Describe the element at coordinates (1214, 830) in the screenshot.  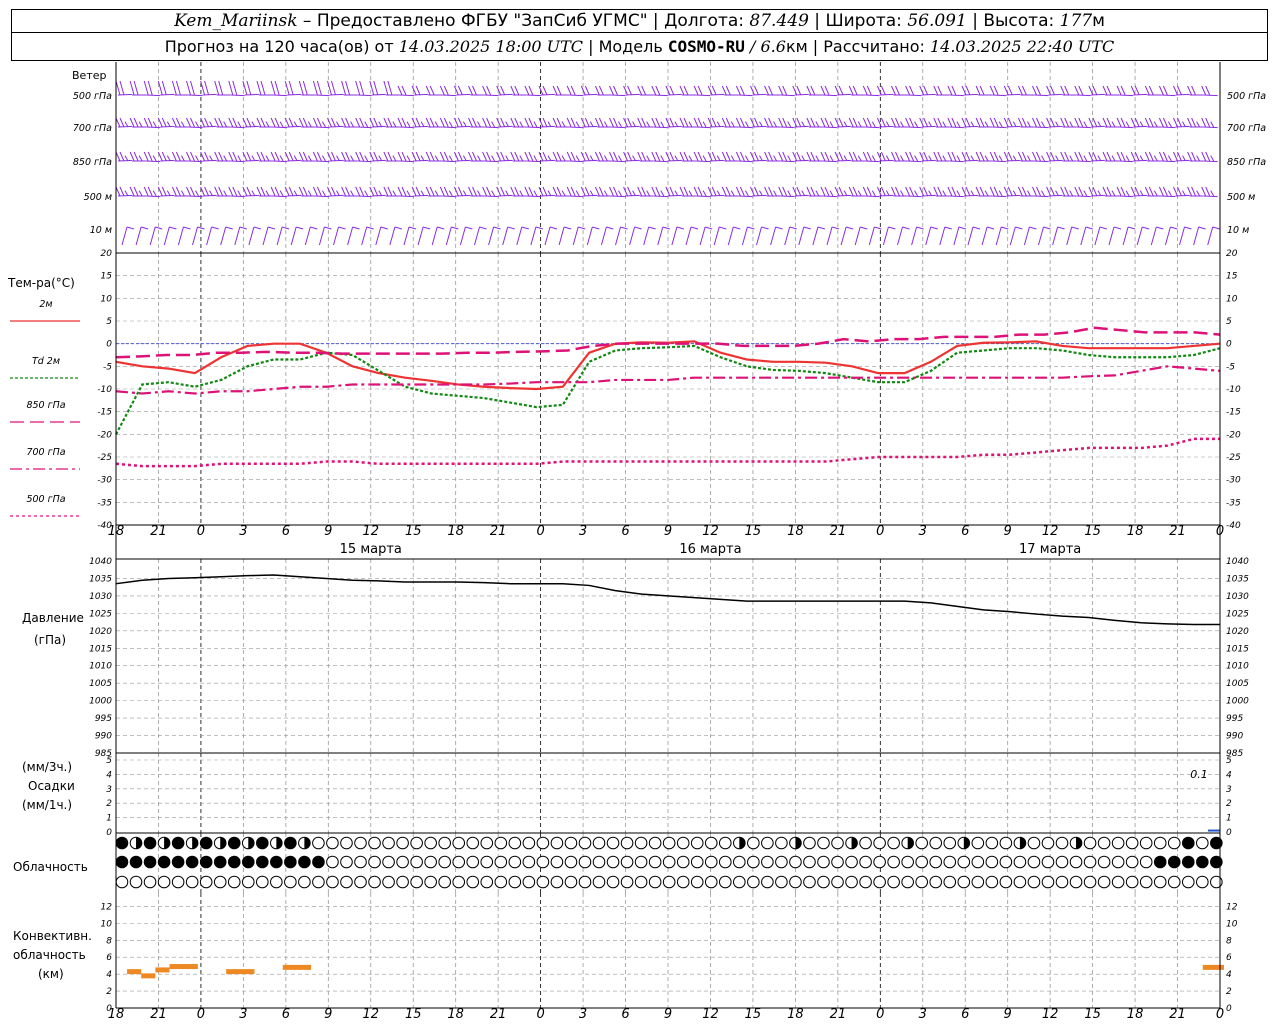
I see `precip-bar` at that location.